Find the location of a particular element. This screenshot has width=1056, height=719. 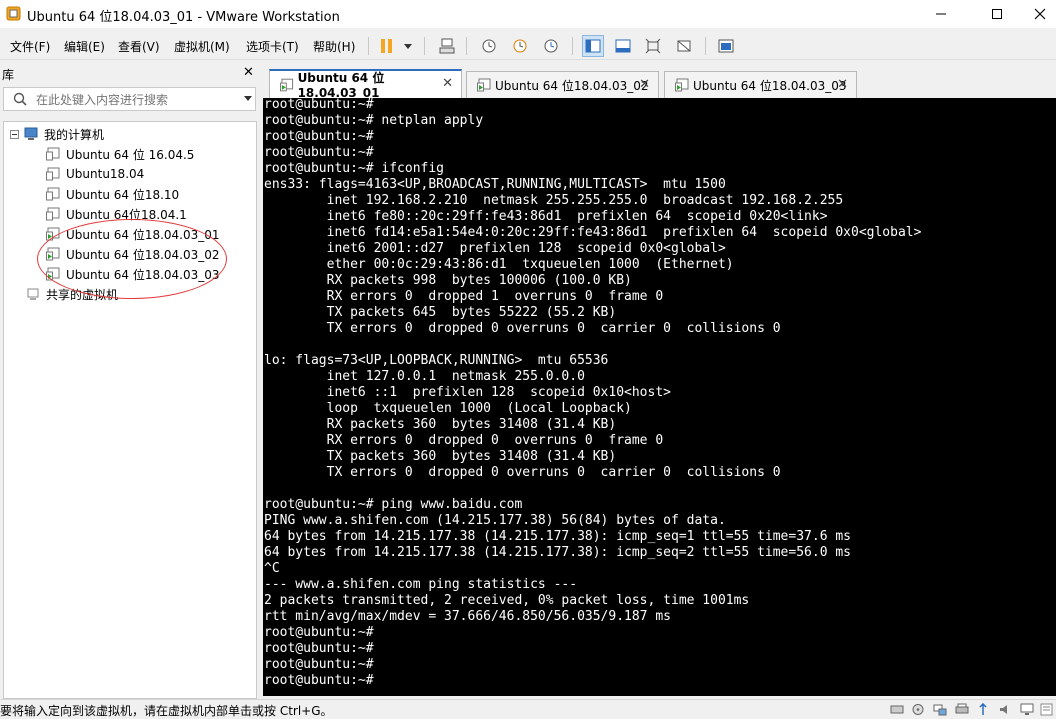

menu-bar: 文件(F) 编辑(E) 查看(V) 虚拟机(M) 选项卡(T) 帮助(H) is located at coordinates (528, 46).